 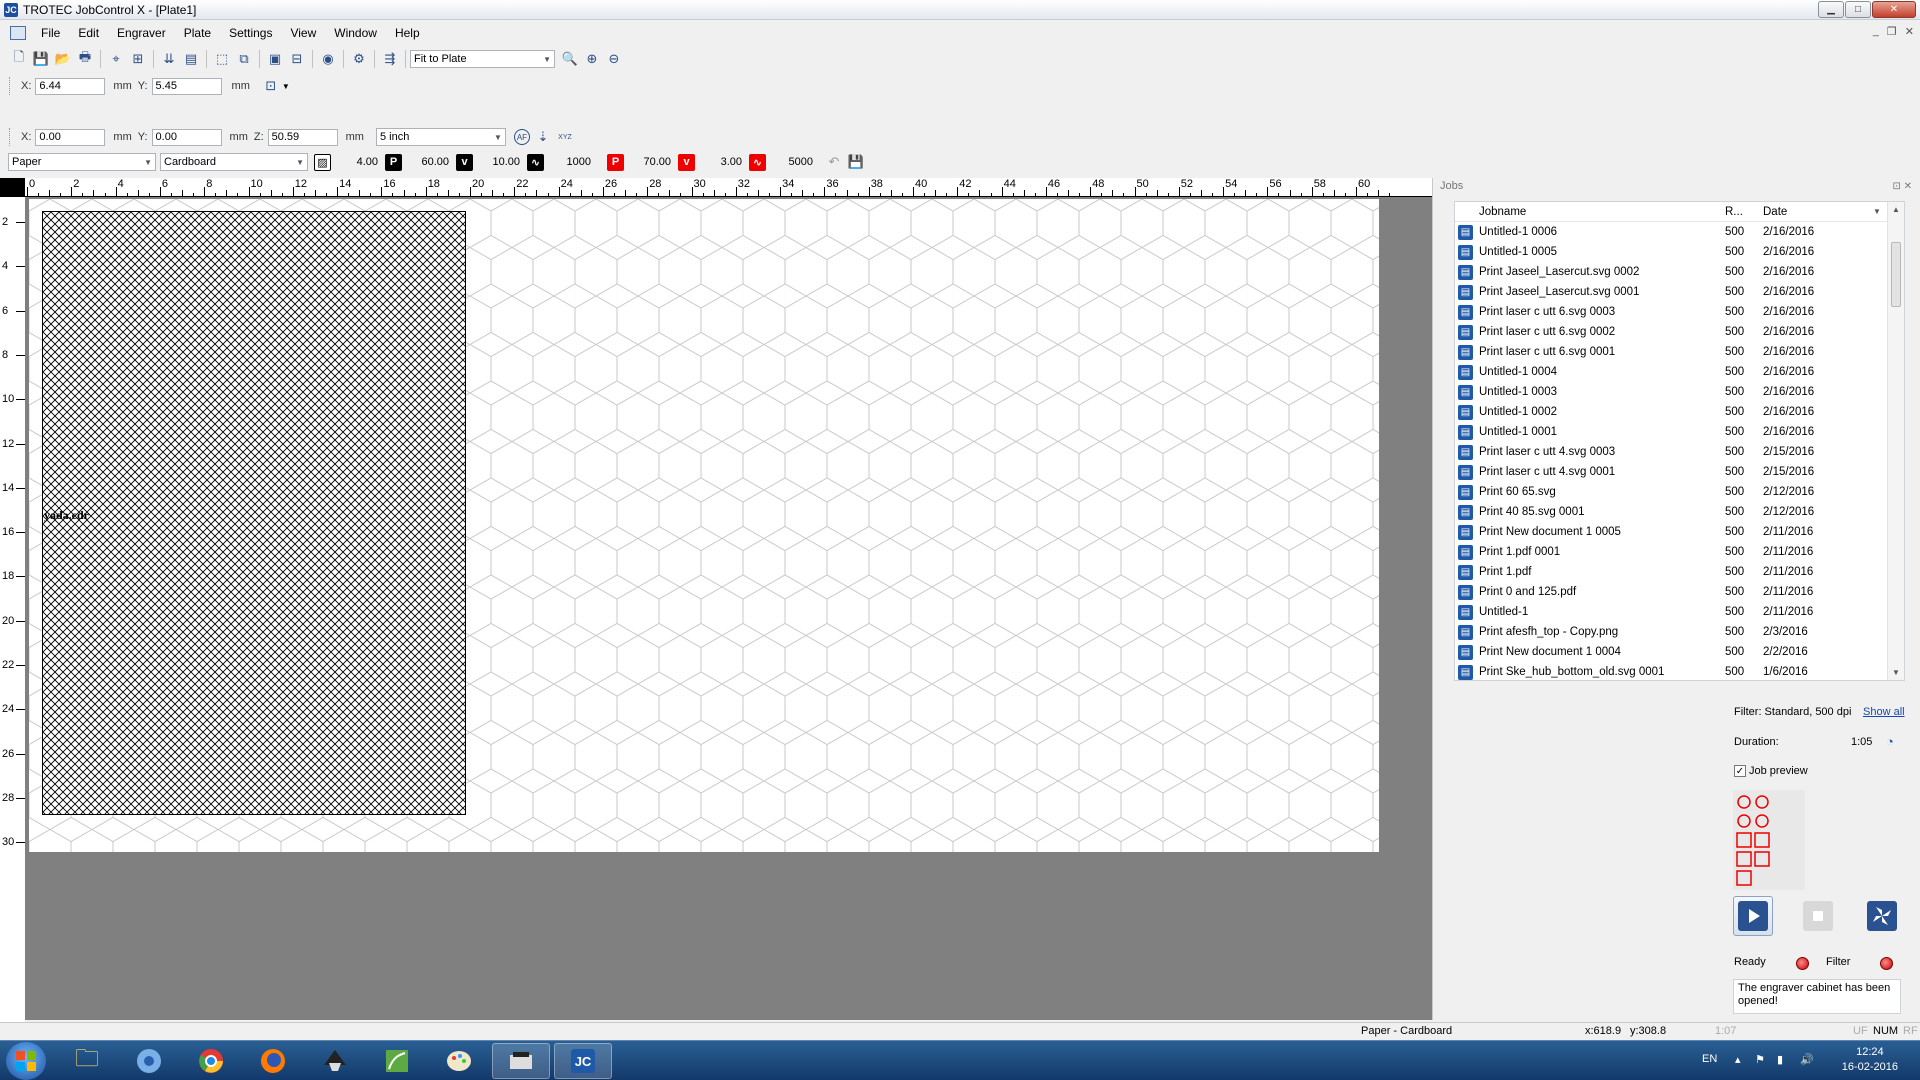 What do you see at coordinates (482, 59) in the screenshot?
I see `zoom-select: Fit to Plate ▼` at bounding box center [482, 59].